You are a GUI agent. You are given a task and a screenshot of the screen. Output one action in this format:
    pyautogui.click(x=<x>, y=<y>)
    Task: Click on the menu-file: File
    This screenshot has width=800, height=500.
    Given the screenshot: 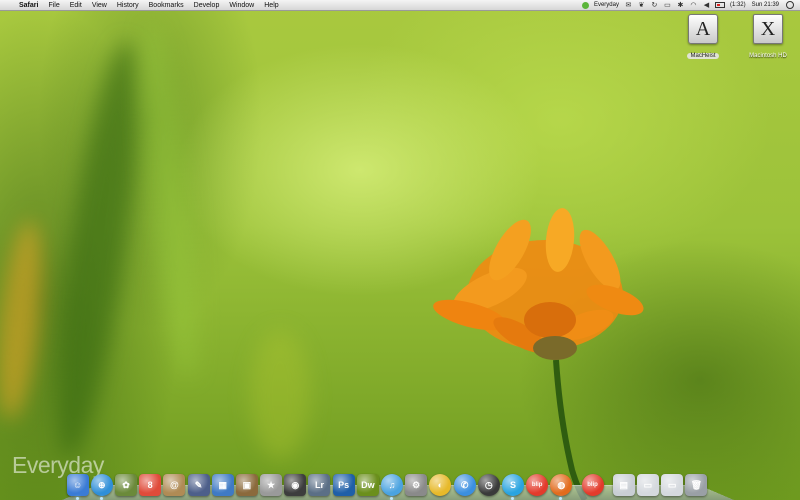 What is the action you would take?
    pyautogui.click(x=53, y=5)
    